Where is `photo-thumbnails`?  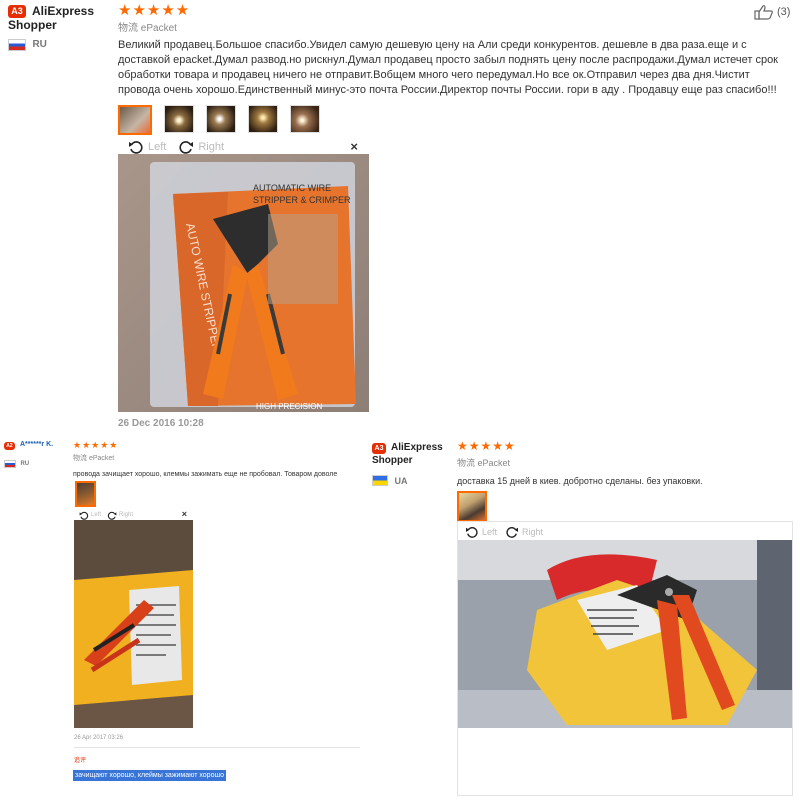 photo-thumbnails is located at coordinates (219, 120).